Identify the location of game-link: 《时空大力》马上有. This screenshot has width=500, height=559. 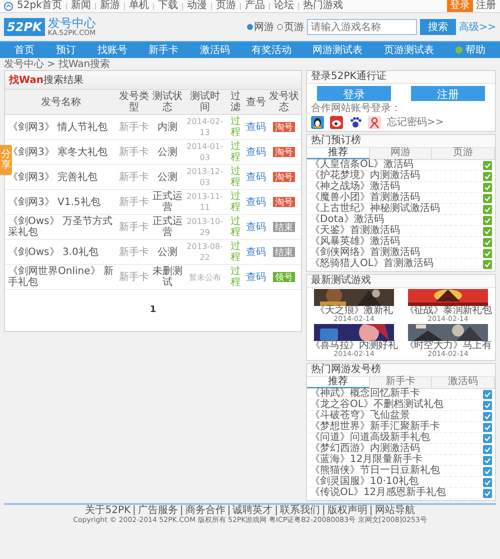
(448, 346).